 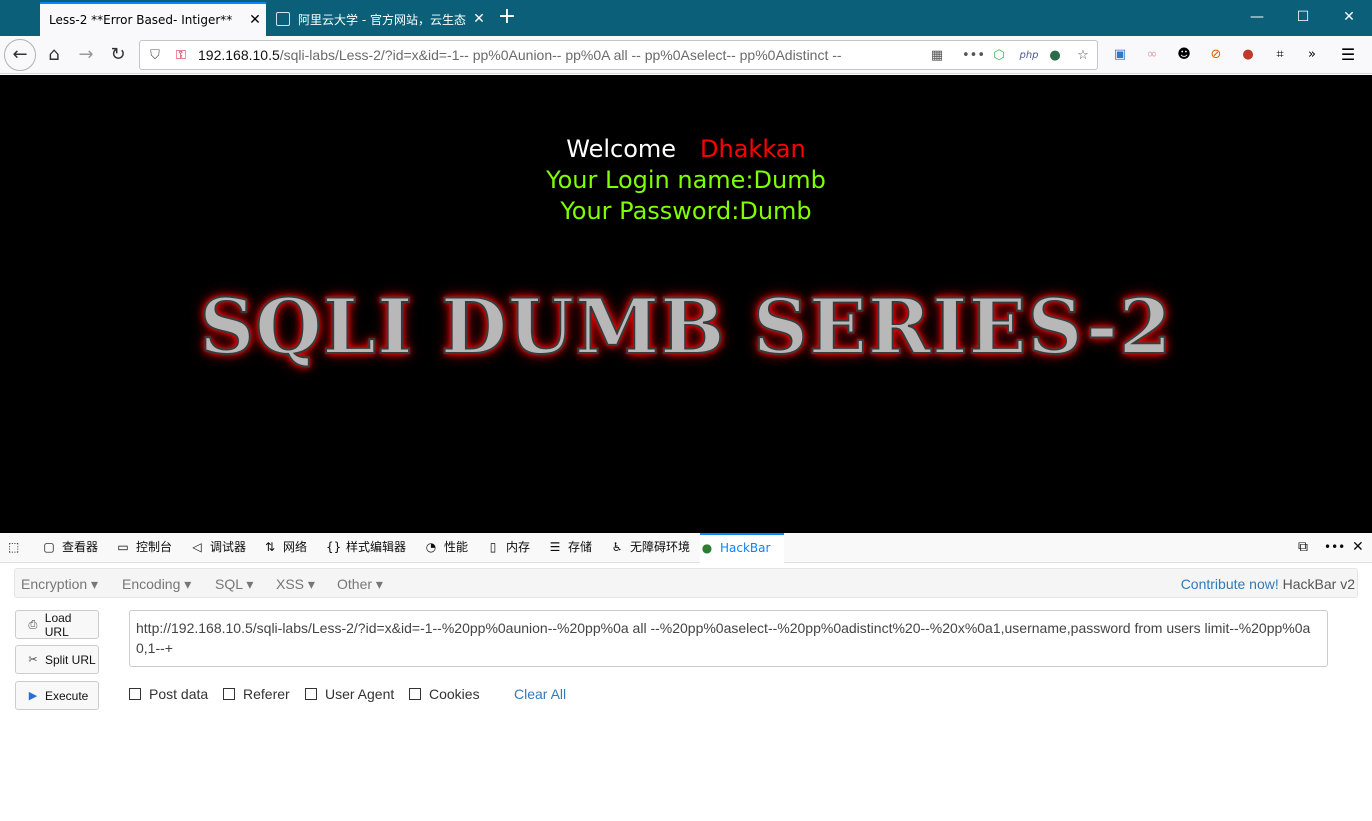 I want to click on tab-hackbar: ● HackBar, so click(x=742, y=548).